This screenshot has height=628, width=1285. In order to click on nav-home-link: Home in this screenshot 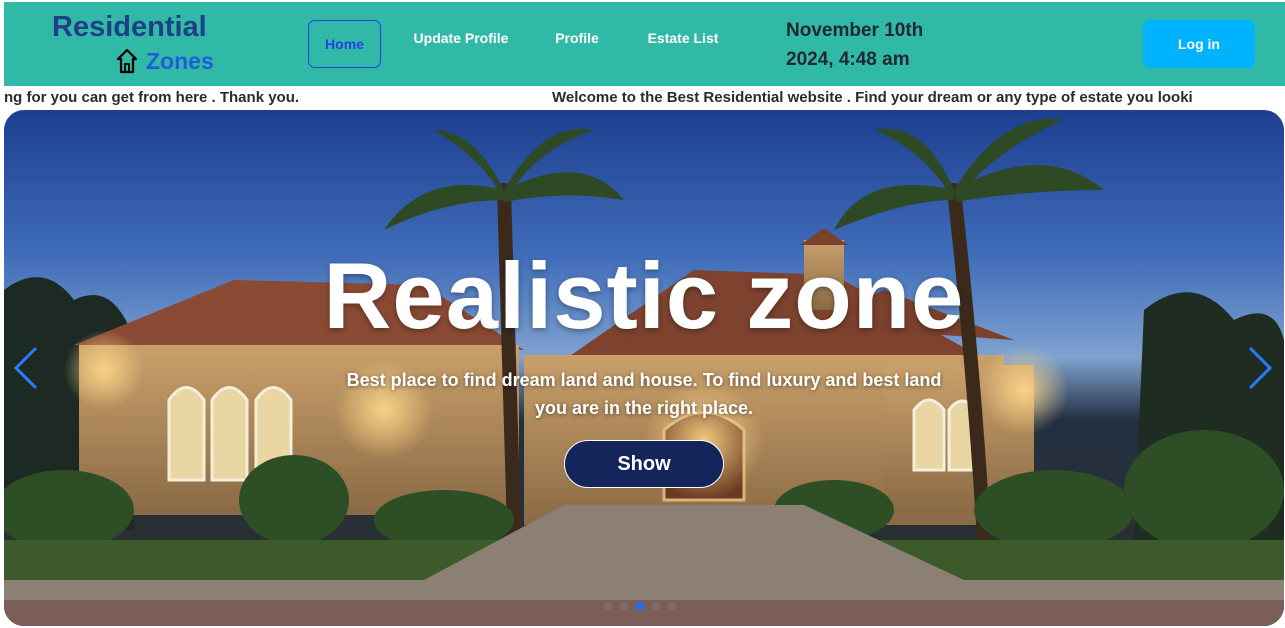, I will do `click(344, 44)`.